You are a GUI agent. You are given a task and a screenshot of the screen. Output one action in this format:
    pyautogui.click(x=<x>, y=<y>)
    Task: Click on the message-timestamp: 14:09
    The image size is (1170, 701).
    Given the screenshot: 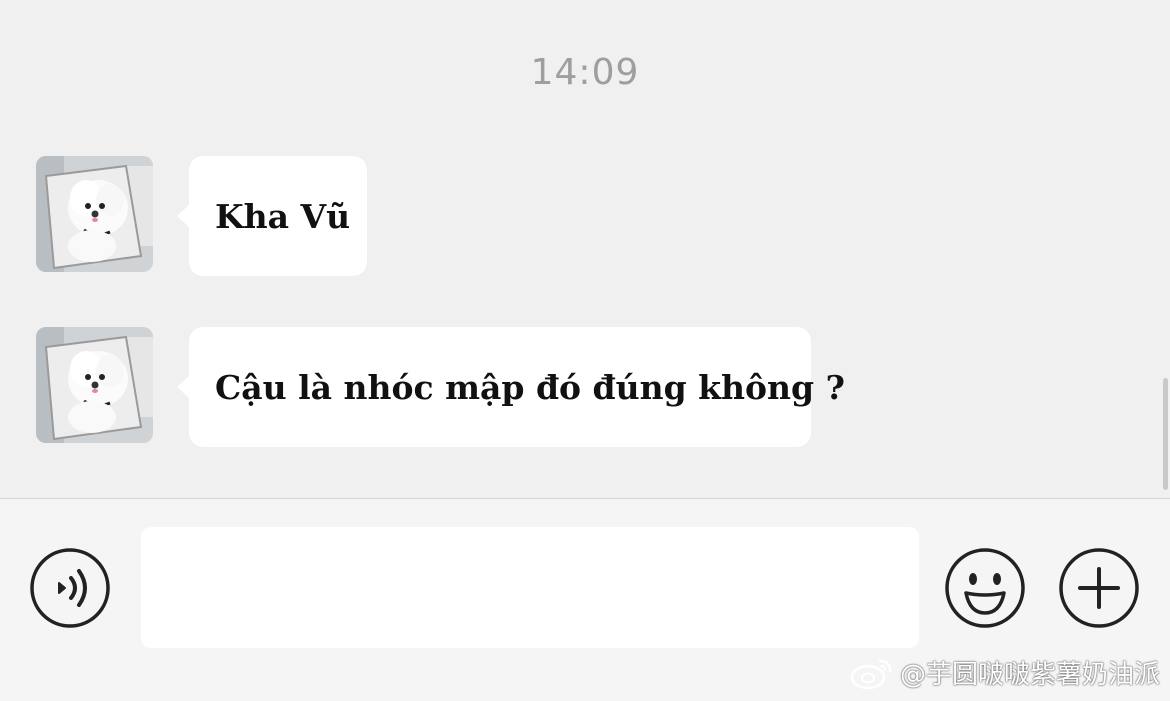 What is the action you would take?
    pyautogui.click(x=585, y=72)
    